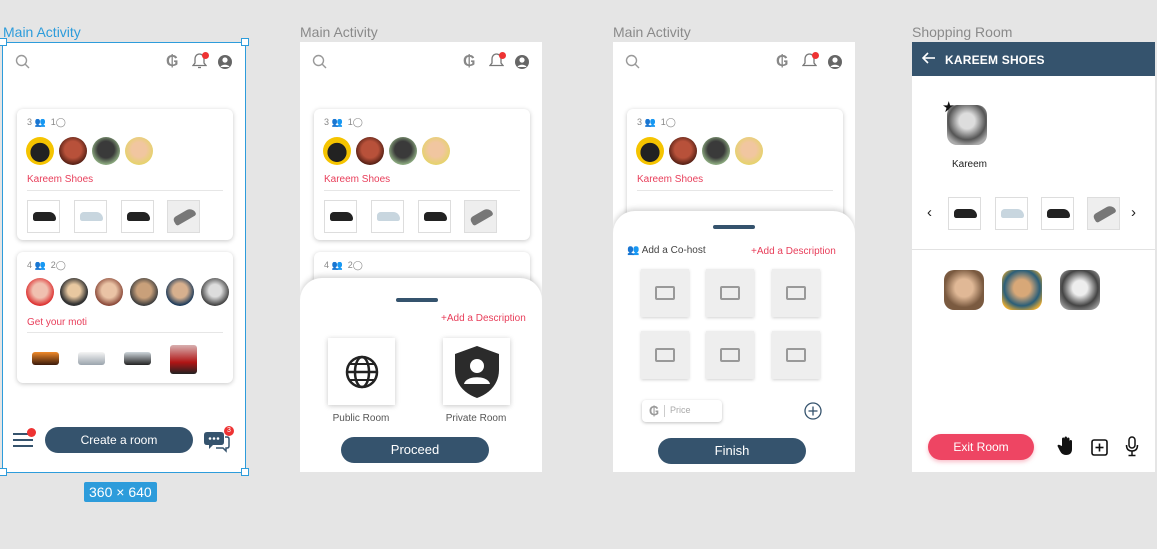 This screenshot has height=549, width=1157. What do you see at coordinates (1066, 448) in the screenshot?
I see `raise-hand-icon` at bounding box center [1066, 448].